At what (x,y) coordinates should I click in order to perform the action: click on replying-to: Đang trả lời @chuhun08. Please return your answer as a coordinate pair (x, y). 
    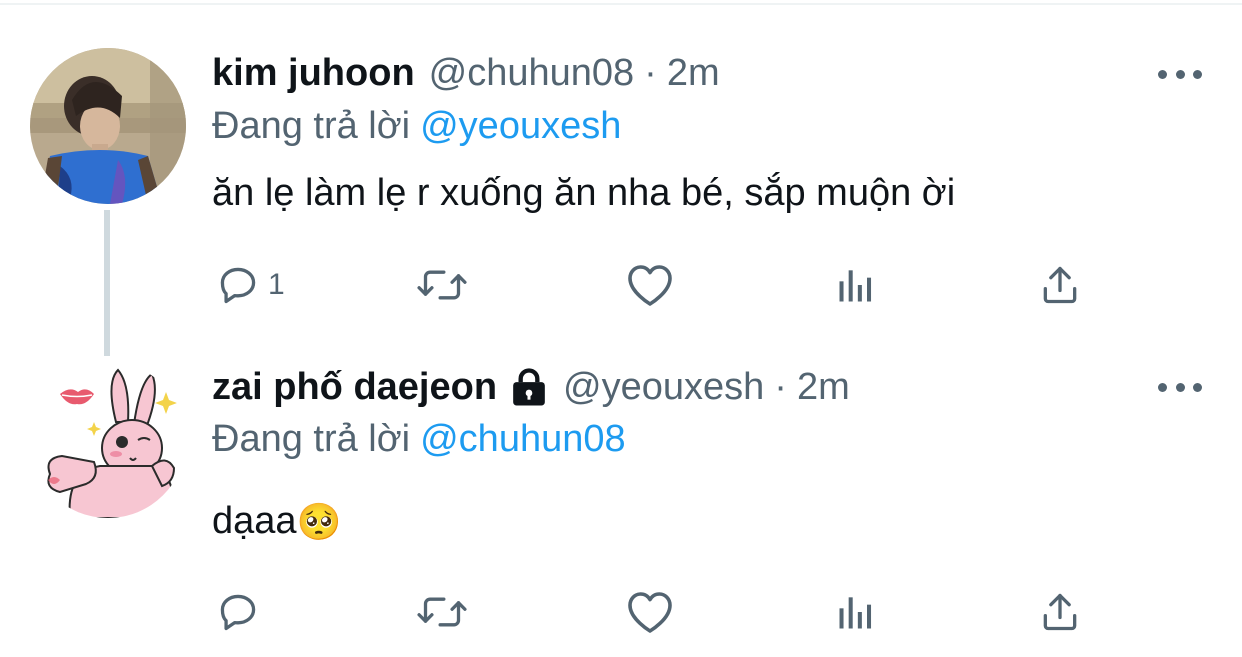
    Looking at the image, I should click on (419, 439).